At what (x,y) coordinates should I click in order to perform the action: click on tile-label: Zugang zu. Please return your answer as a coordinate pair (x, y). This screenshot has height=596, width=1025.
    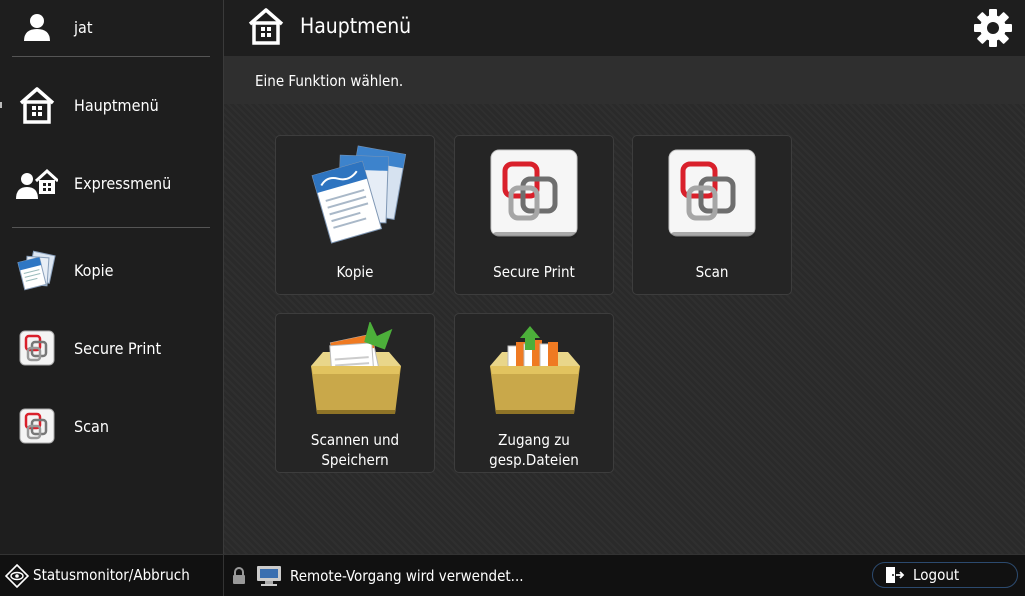
    Looking at the image, I should click on (534, 440).